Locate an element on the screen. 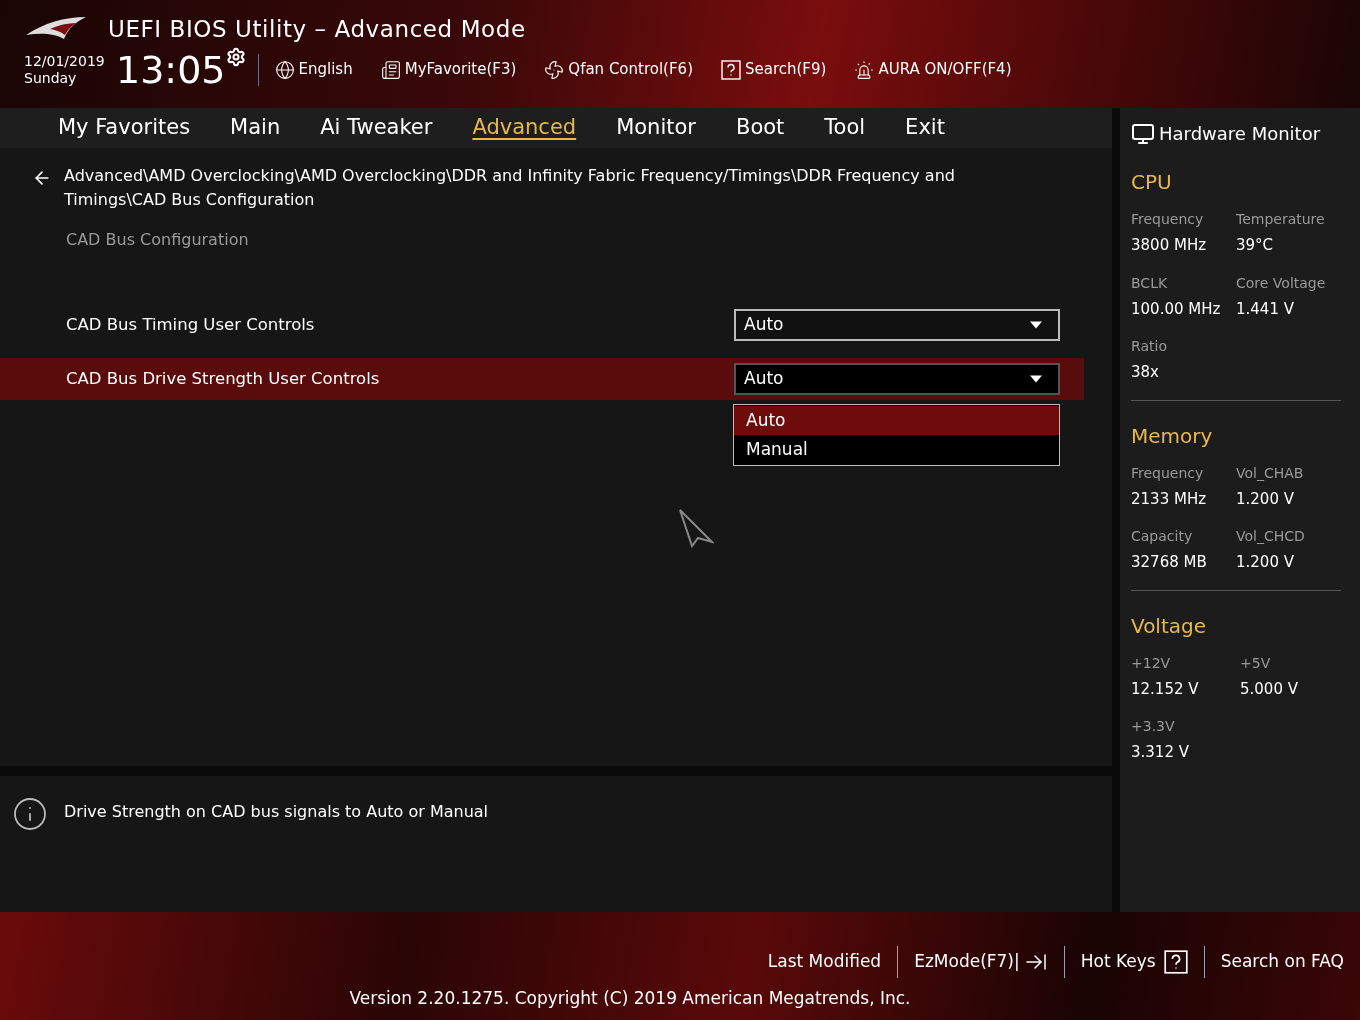 The height and width of the screenshot is (1020, 1360). setting-label: CAD Bus Drive Strength User Controls is located at coordinates (223, 378).